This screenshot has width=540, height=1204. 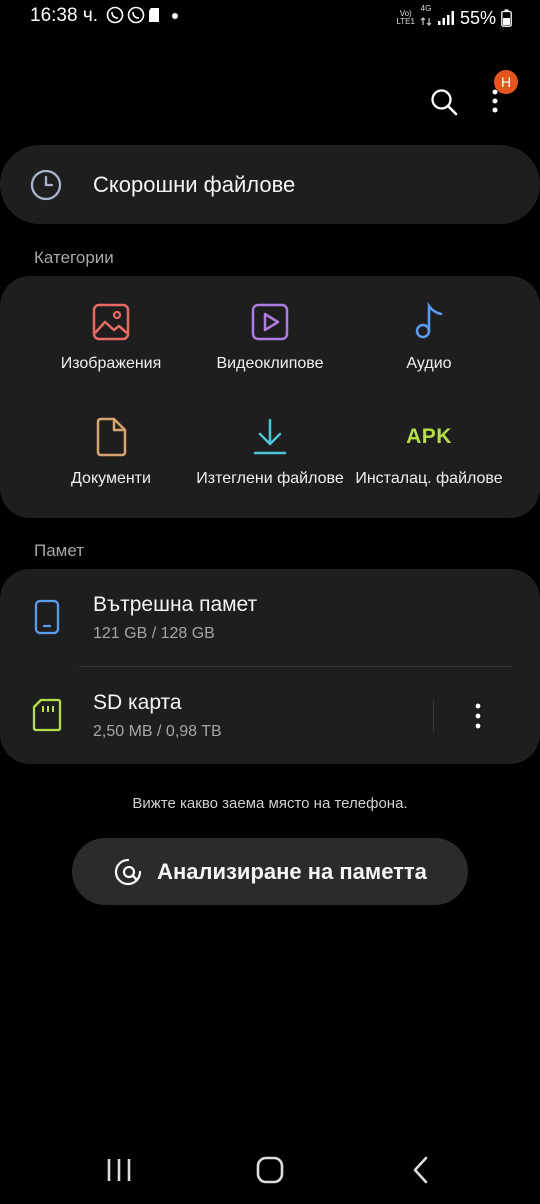 I want to click on clock-icon, so click(x=46, y=185).